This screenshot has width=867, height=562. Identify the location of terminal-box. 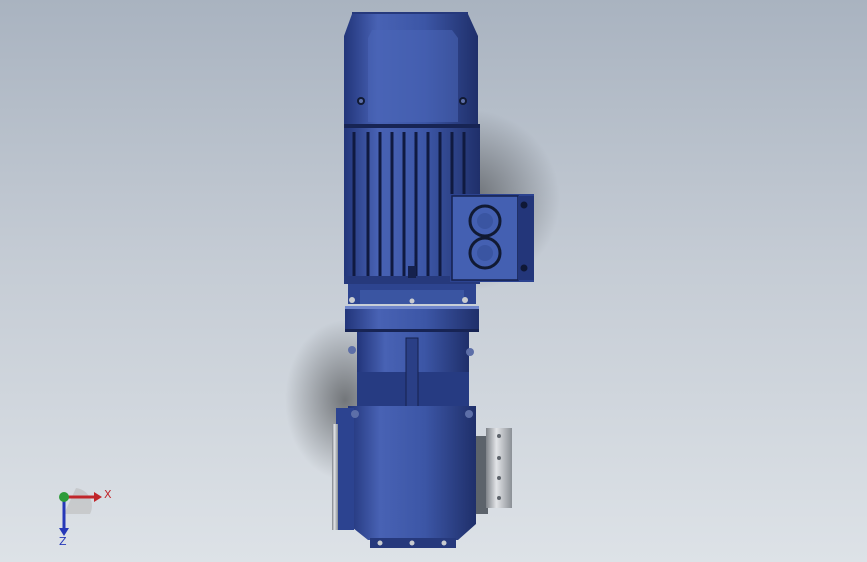
(492, 238).